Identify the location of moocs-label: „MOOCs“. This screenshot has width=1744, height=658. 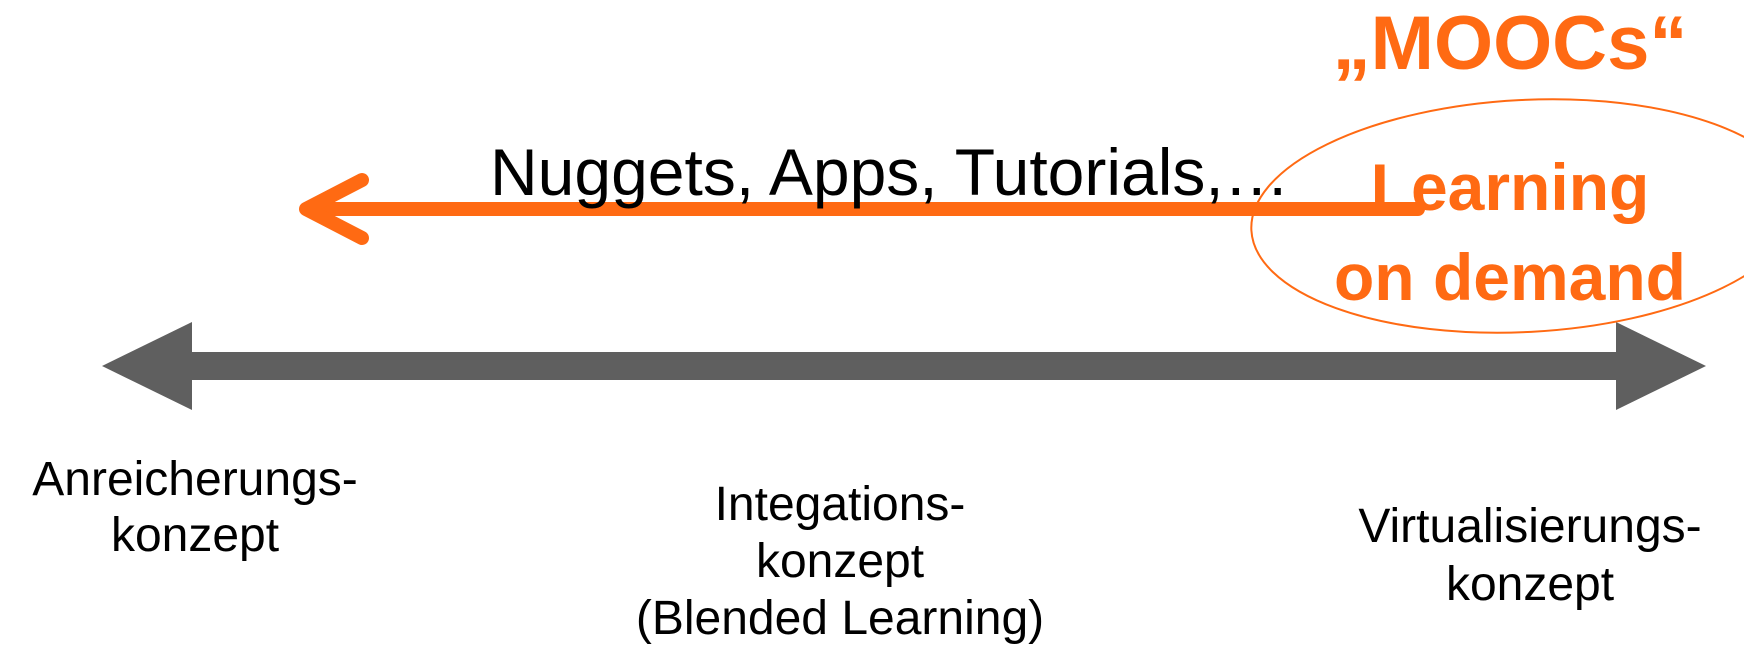
(1510, 44).